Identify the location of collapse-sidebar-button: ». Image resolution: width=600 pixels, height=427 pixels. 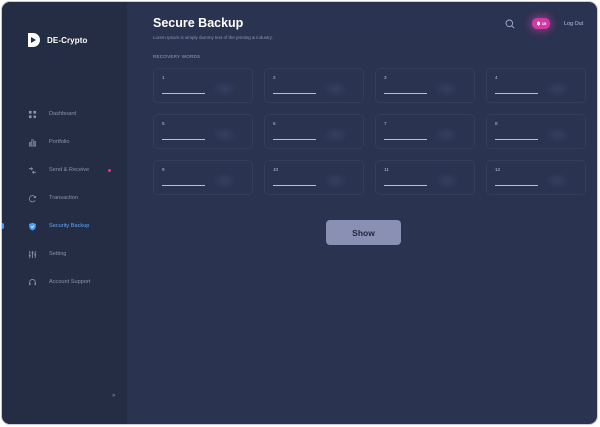
(114, 396).